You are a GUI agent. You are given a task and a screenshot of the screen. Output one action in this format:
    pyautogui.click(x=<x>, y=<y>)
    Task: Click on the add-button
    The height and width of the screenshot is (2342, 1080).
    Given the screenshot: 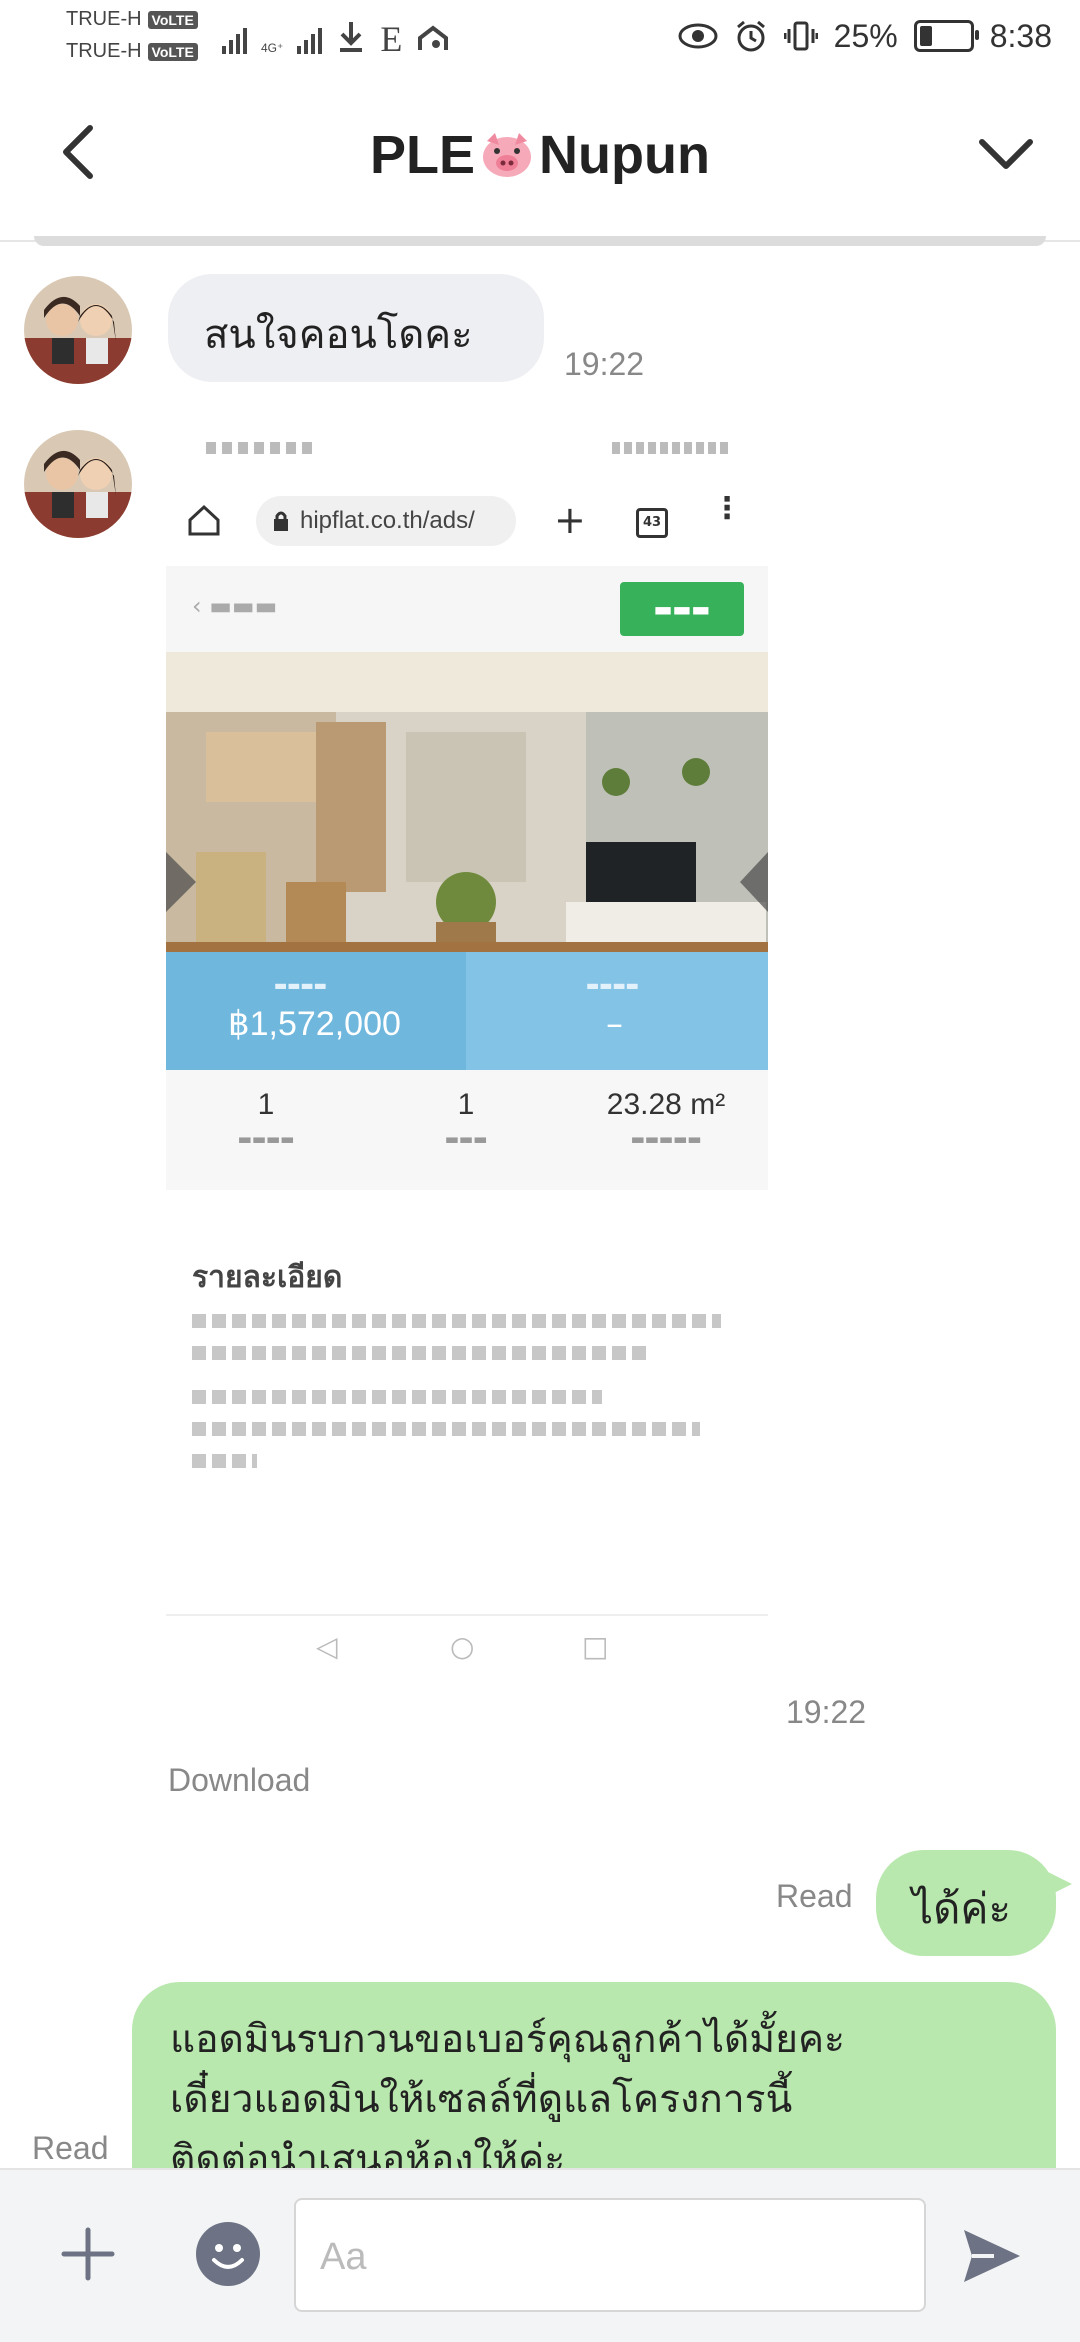 What is the action you would take?
    pyautogui.click(x=88, y=2254)
    